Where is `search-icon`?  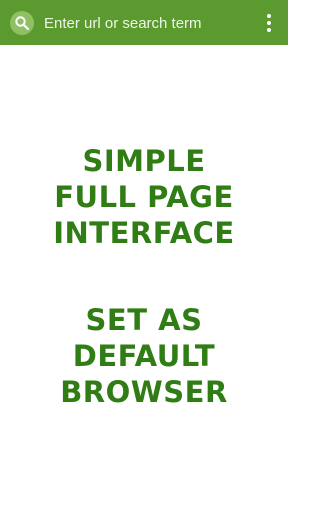
search-icon is located at coordinates (22, 23).